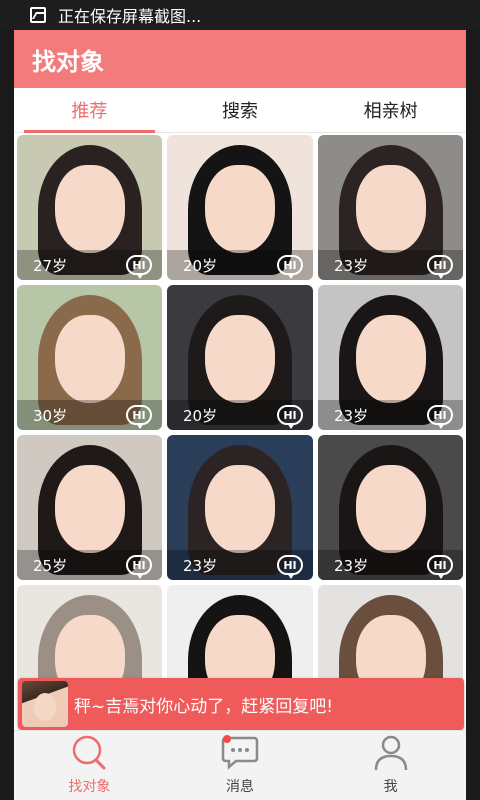 The image size is (480, 800). What do you see at coordinates (50, 415) in the screenshot?
I see `age-label: 30岁` at bounding box center [50, 415].